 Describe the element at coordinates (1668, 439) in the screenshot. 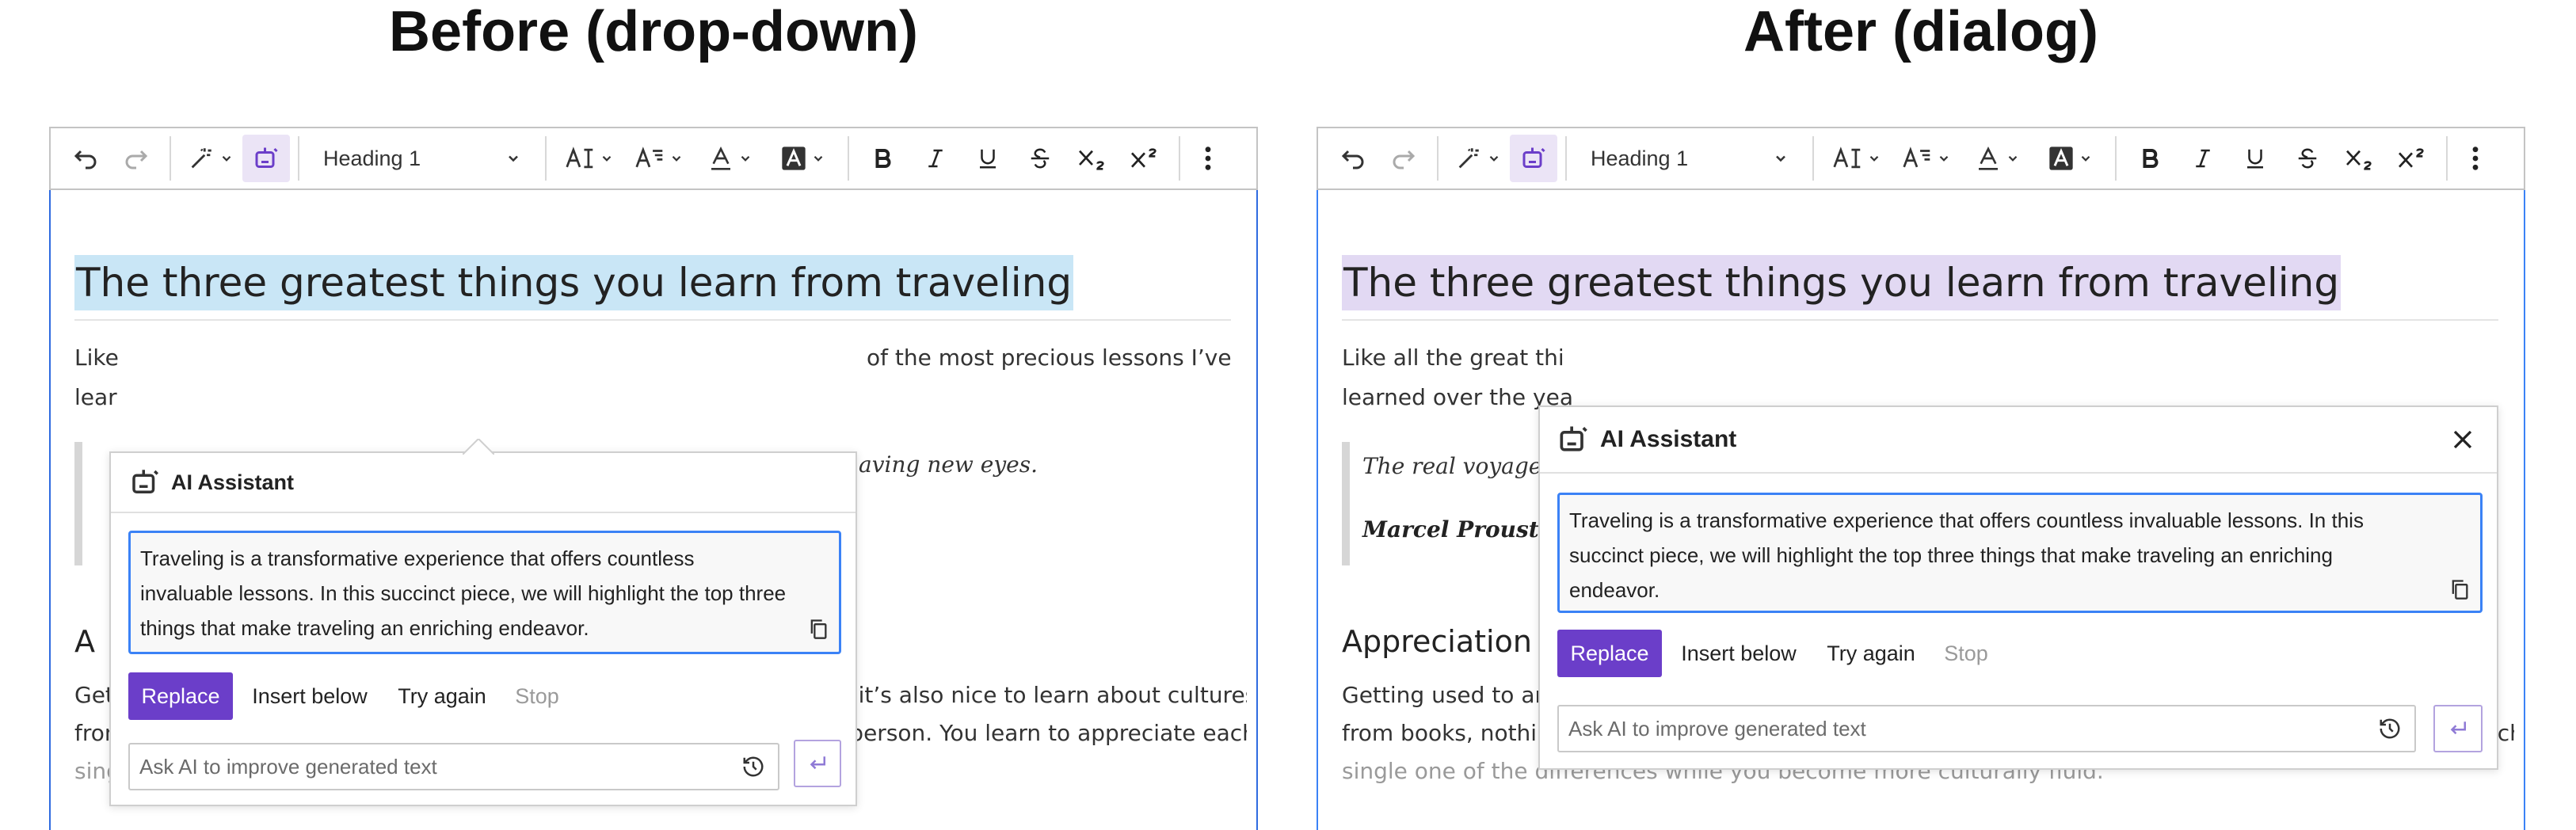

I see `ai-assistant-title: AI Assistant` at that location.